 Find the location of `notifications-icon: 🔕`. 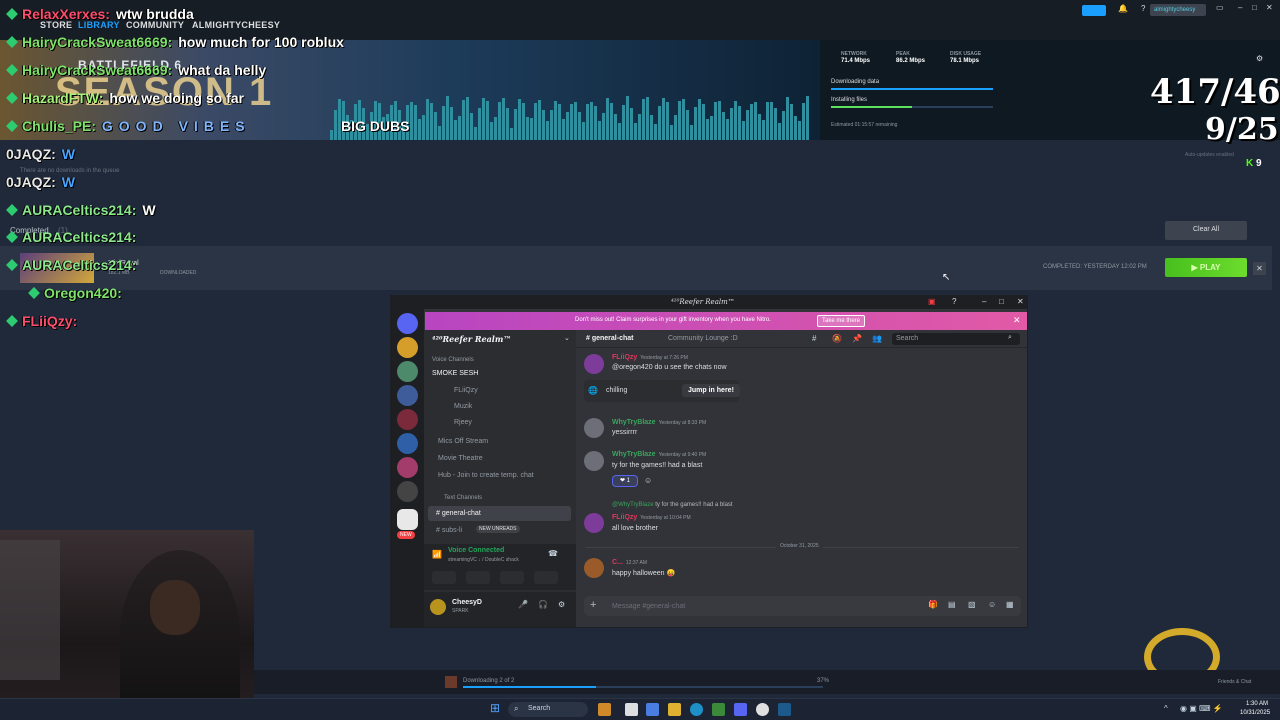

notifications-icon: 🔕 is located at coordinates (837, 338).